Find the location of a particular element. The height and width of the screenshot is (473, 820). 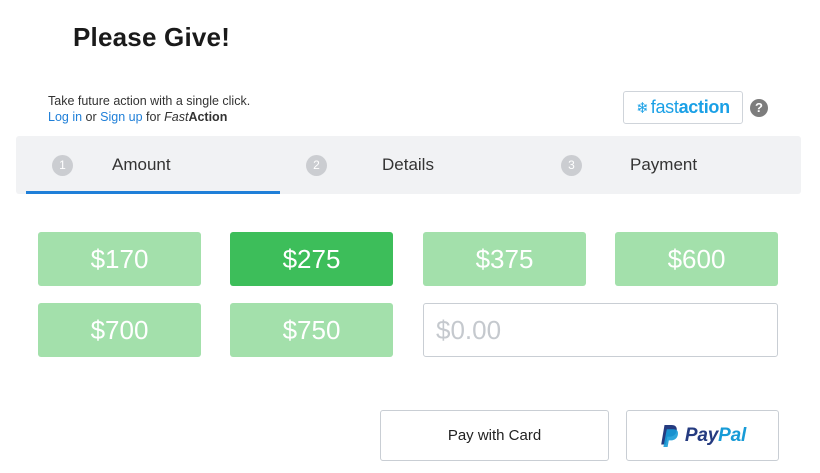

amount-button-750: $750 is located at coordinates (311, 330).